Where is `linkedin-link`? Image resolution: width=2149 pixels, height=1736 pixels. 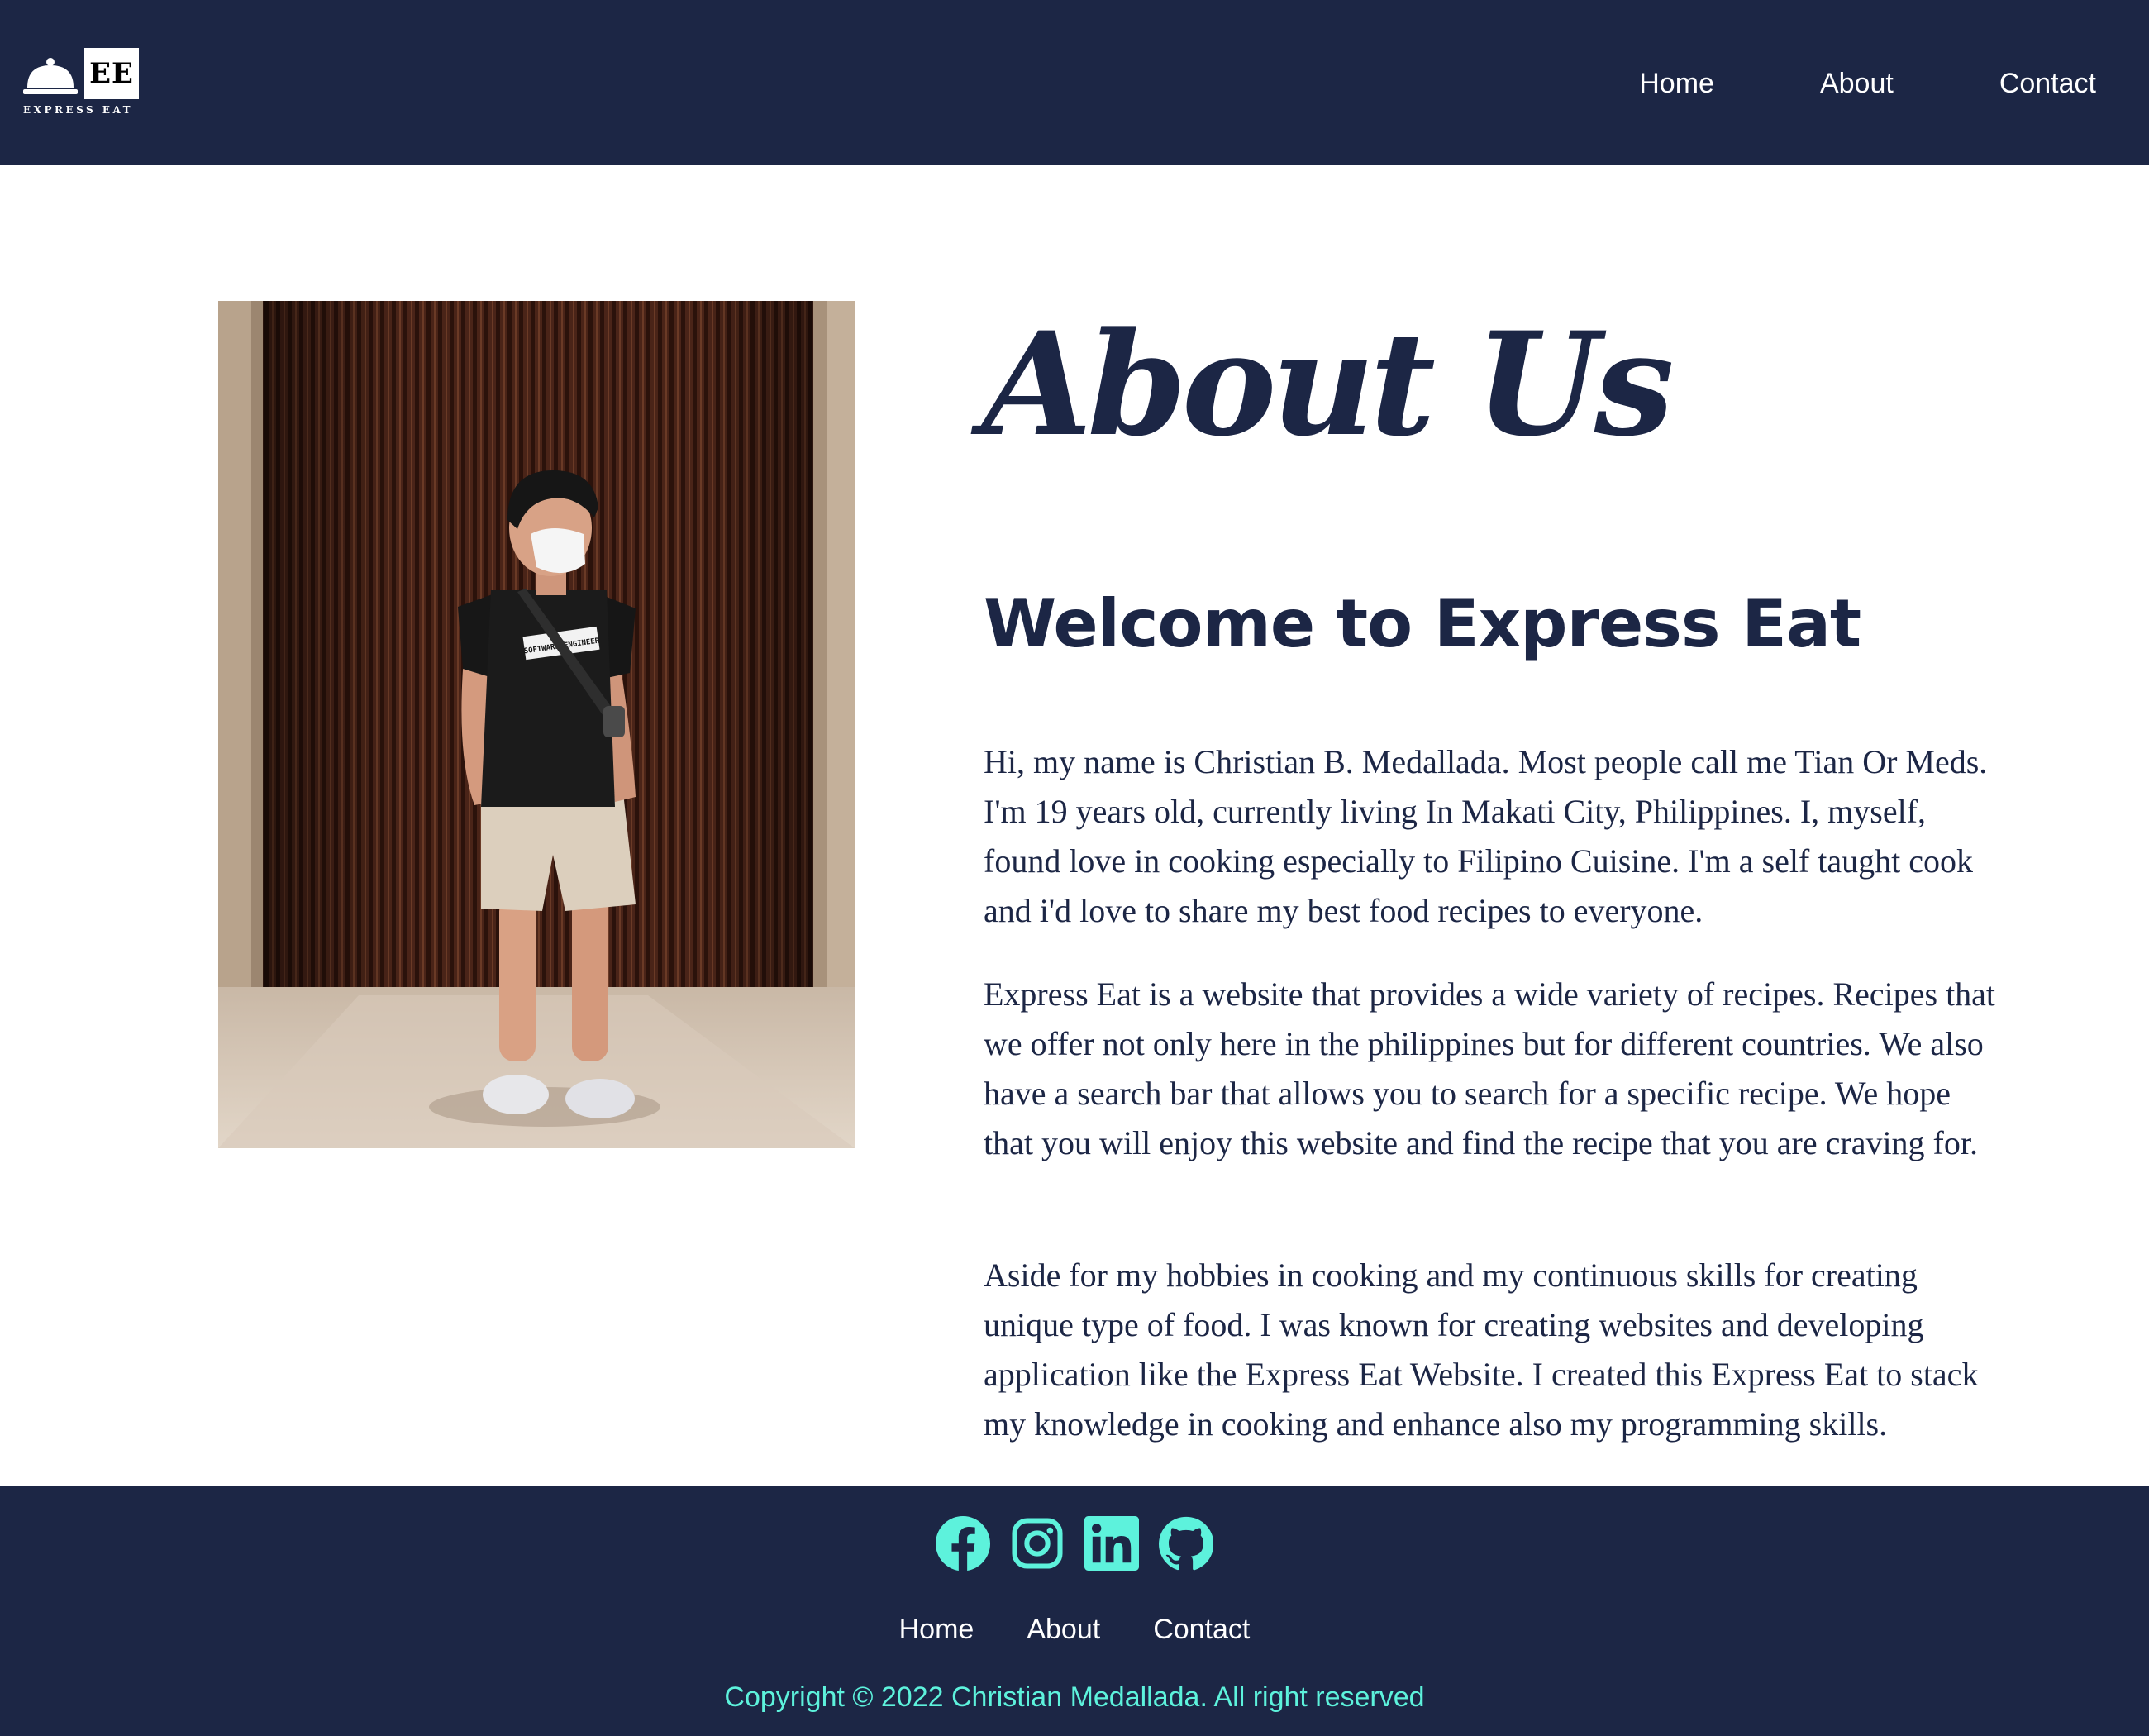
linkedin-link is located at coordinates (1111, 1543).